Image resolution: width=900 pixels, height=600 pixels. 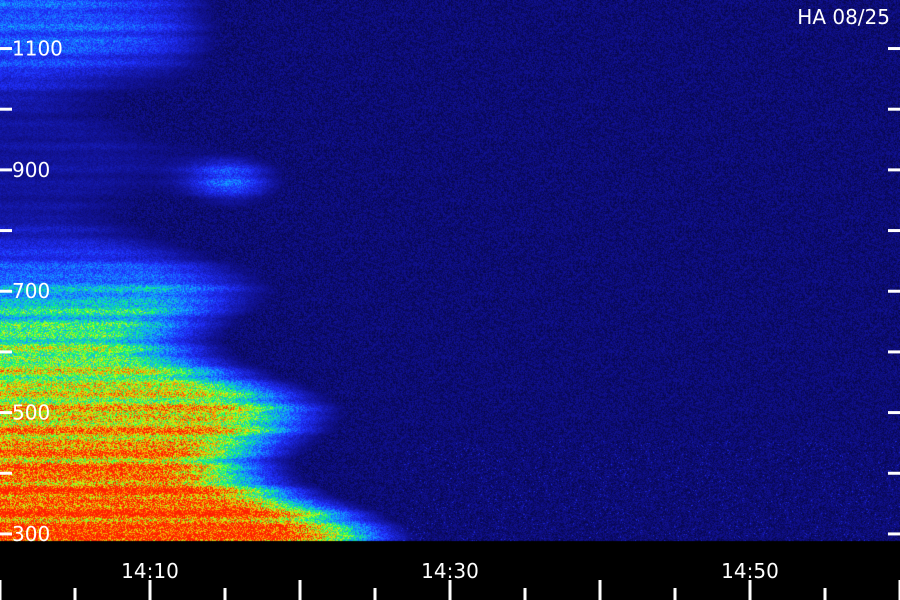 What do you see at coordinates (750, 571) in the screenshot?
I see `x-tick-label: 14:50` at bounding box center [750, 571].